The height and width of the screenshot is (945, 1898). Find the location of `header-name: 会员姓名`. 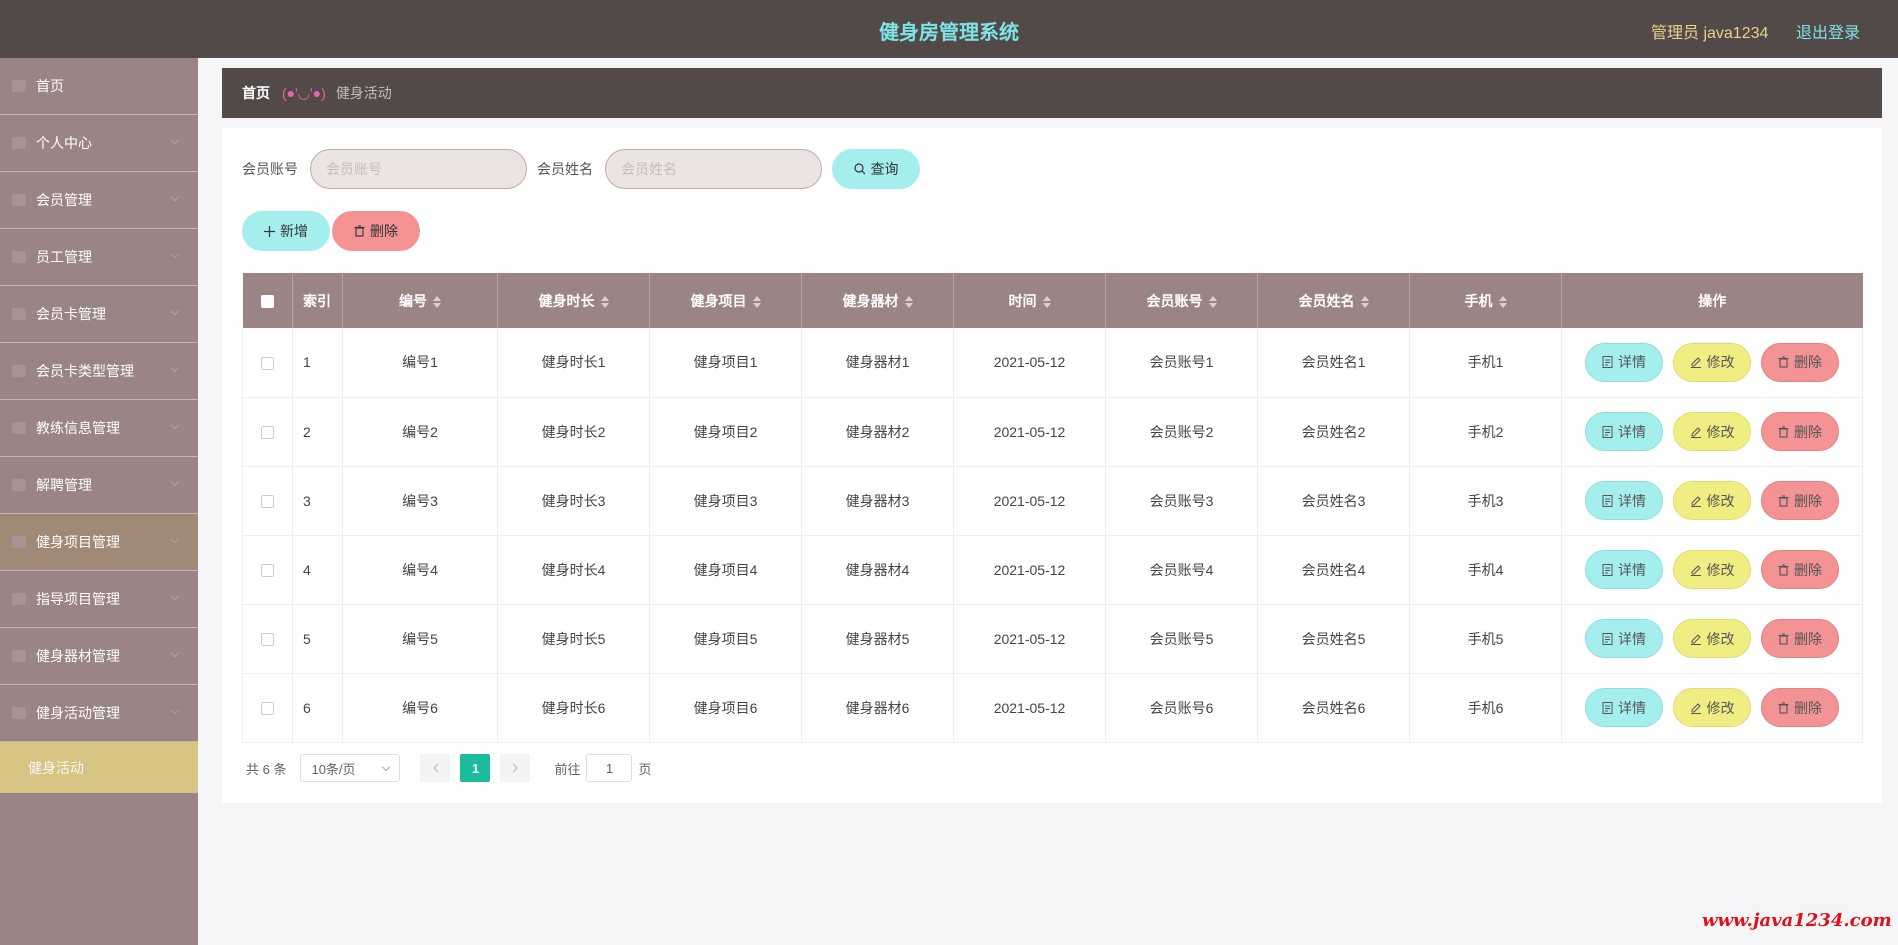

header-name: 会员姓名 is located at coordinates (1333, 300).